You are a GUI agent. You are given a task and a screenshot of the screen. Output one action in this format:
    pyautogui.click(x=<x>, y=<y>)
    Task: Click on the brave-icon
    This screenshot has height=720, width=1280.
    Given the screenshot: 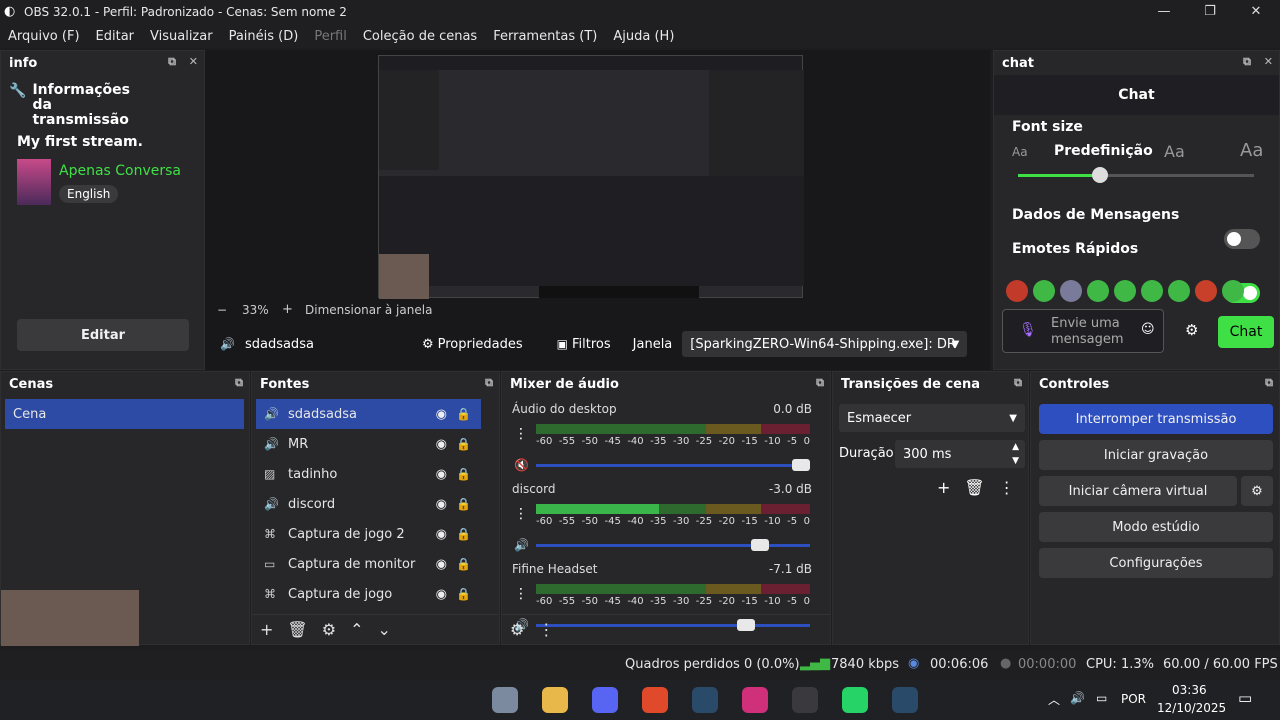 What is the action you would take?
    pyautogui.click(x=655, y=700)
    